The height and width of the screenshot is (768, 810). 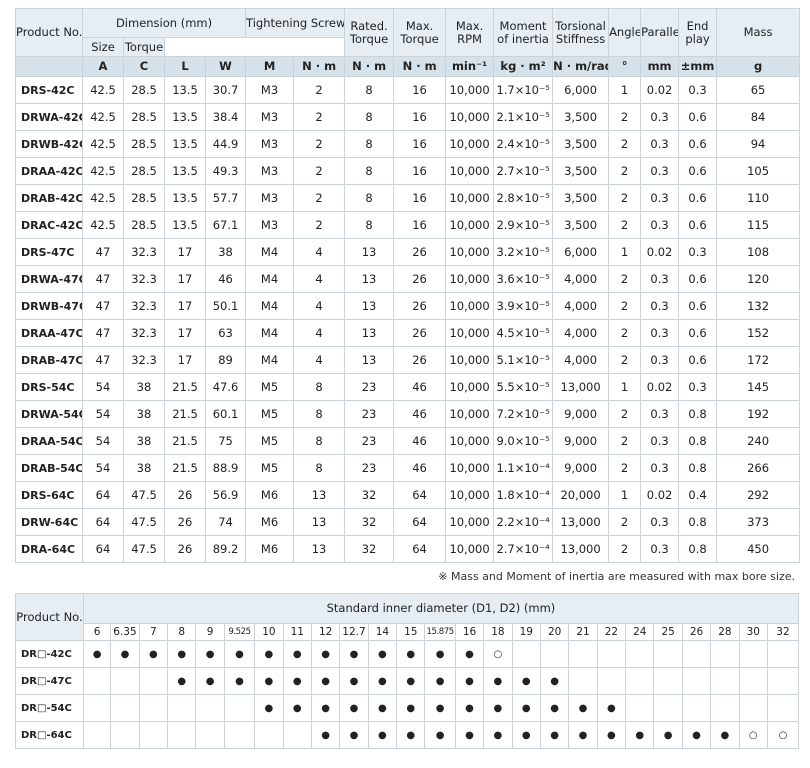 What do you see at coordinates (225, 144) in the screenshot?
I see `table-cell: 44.9` at bounding box center [225, 144].